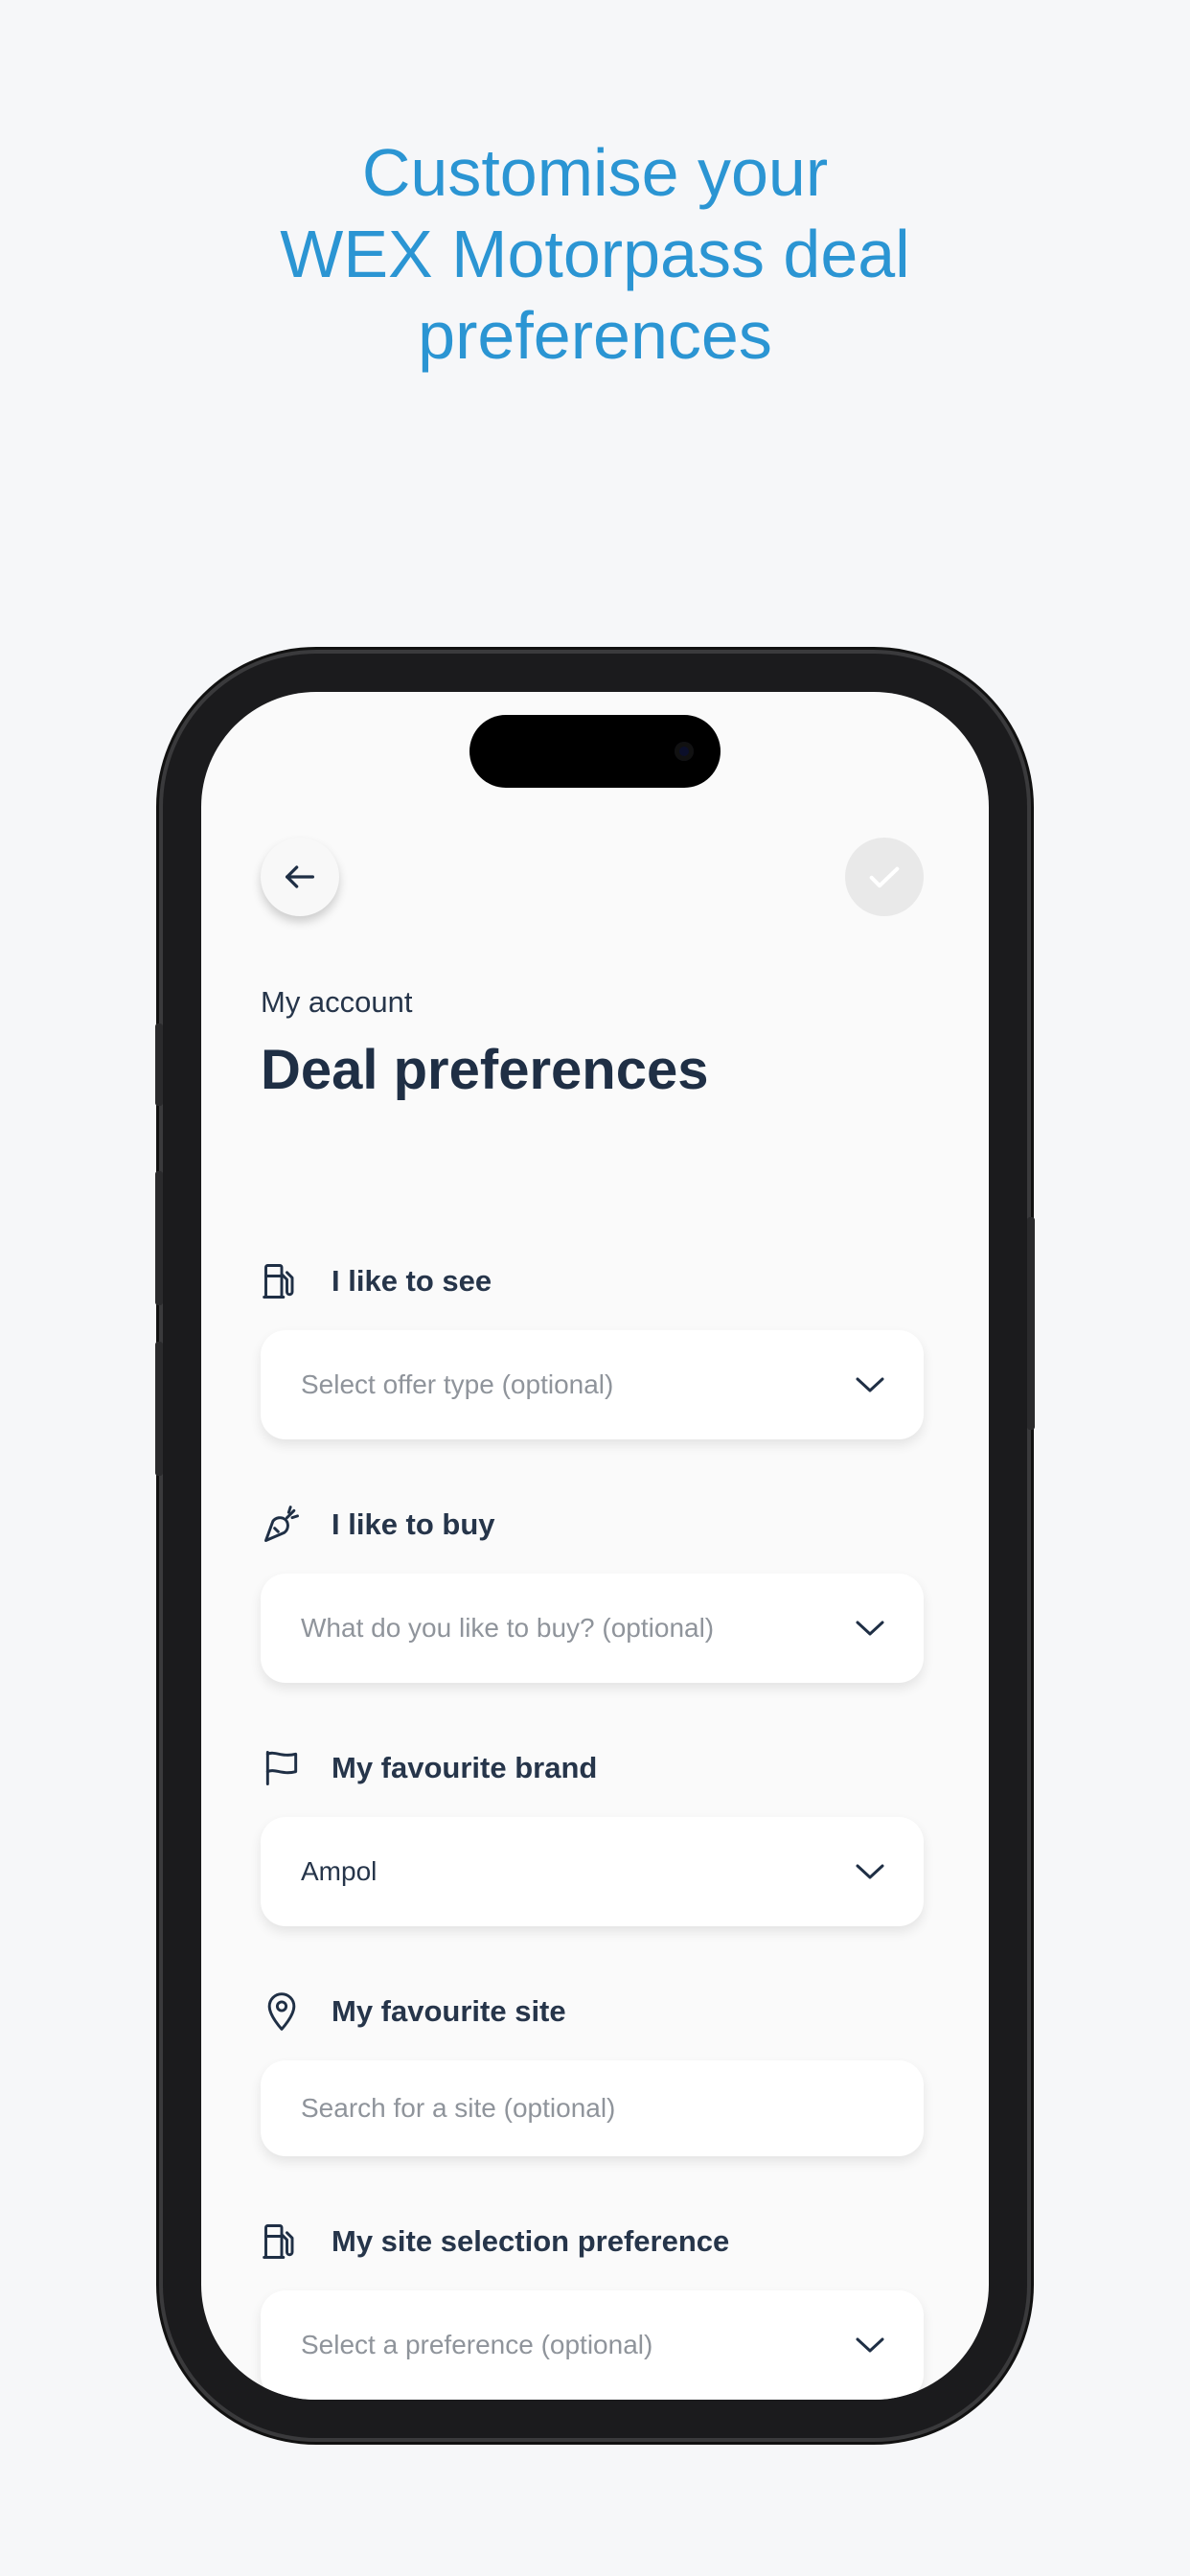  I want to click on site-preference-dropdown: Select a preference (optional), so click(592, 2345).